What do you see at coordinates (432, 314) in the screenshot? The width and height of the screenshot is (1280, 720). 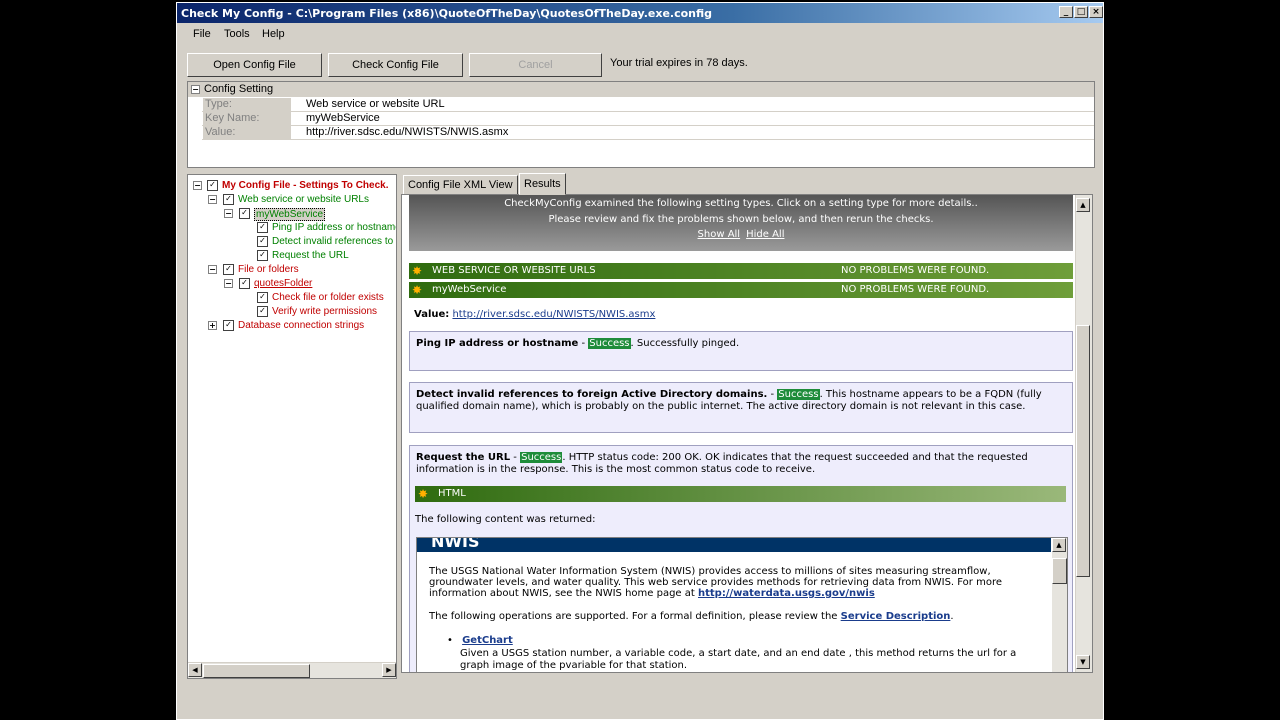 I see `value-label: Value:` at bounding box center [432, 314].